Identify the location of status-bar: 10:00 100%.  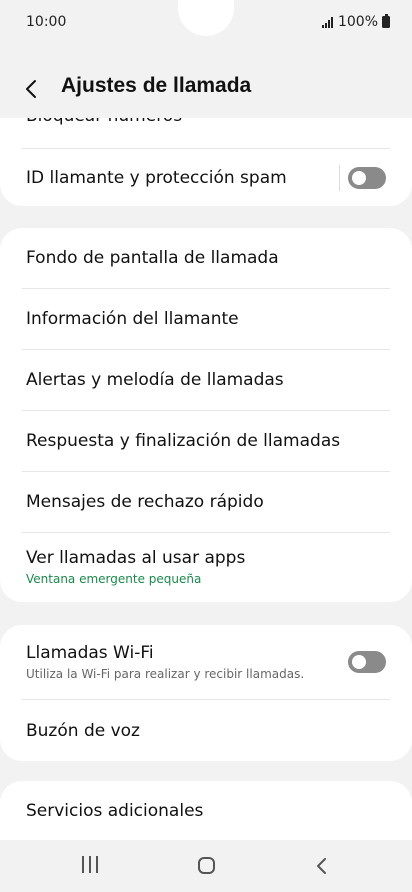
(206, 23).